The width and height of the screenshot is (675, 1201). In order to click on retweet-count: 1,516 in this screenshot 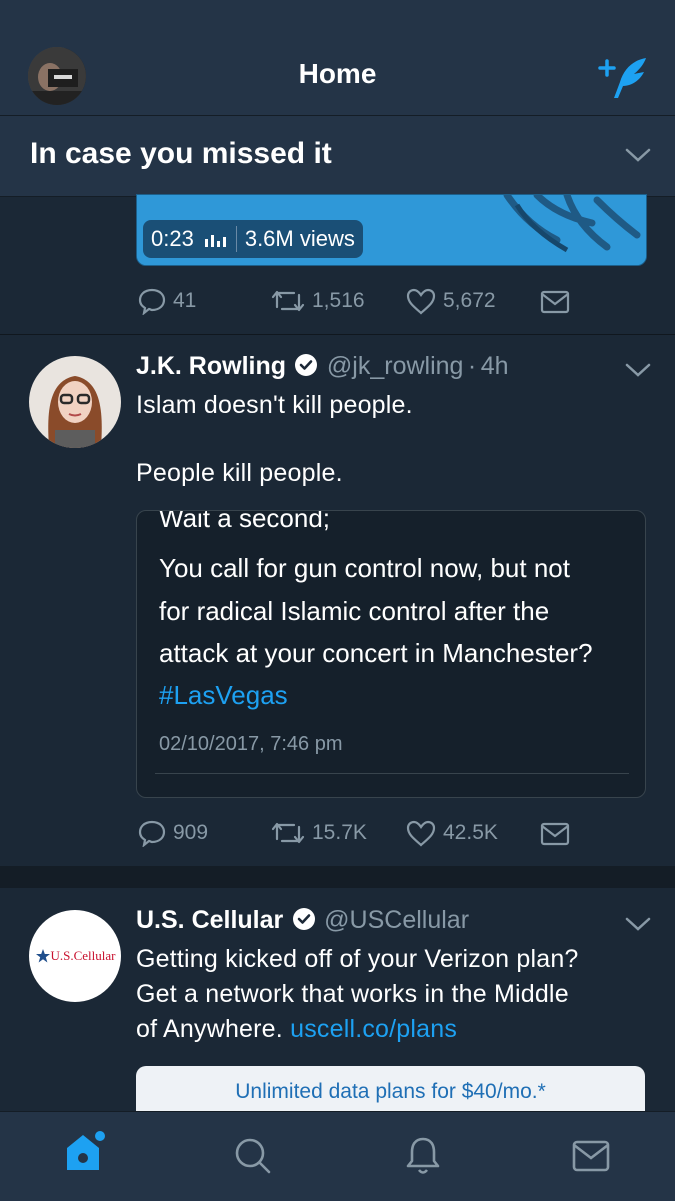, I will do `click(338, 300)`.